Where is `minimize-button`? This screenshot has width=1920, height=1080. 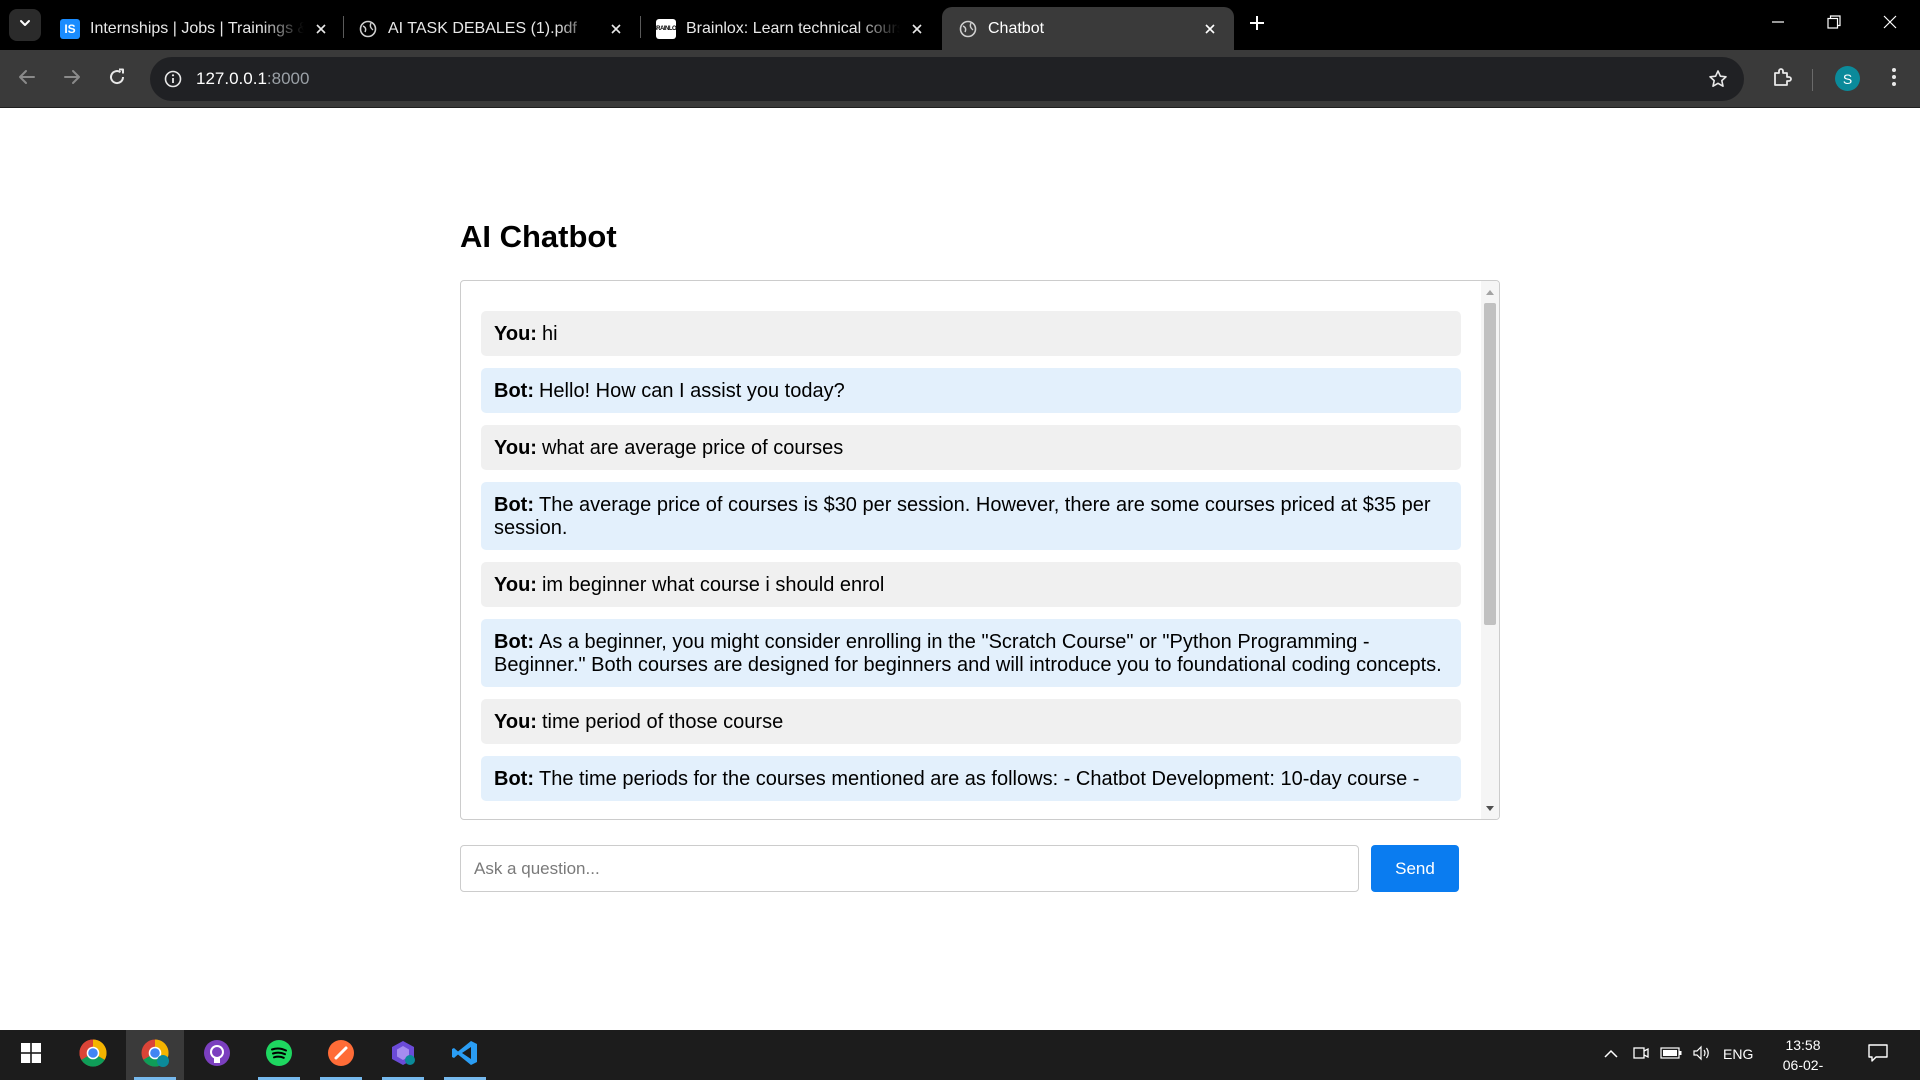 minimize-button is located at coordinates (1778, 24).